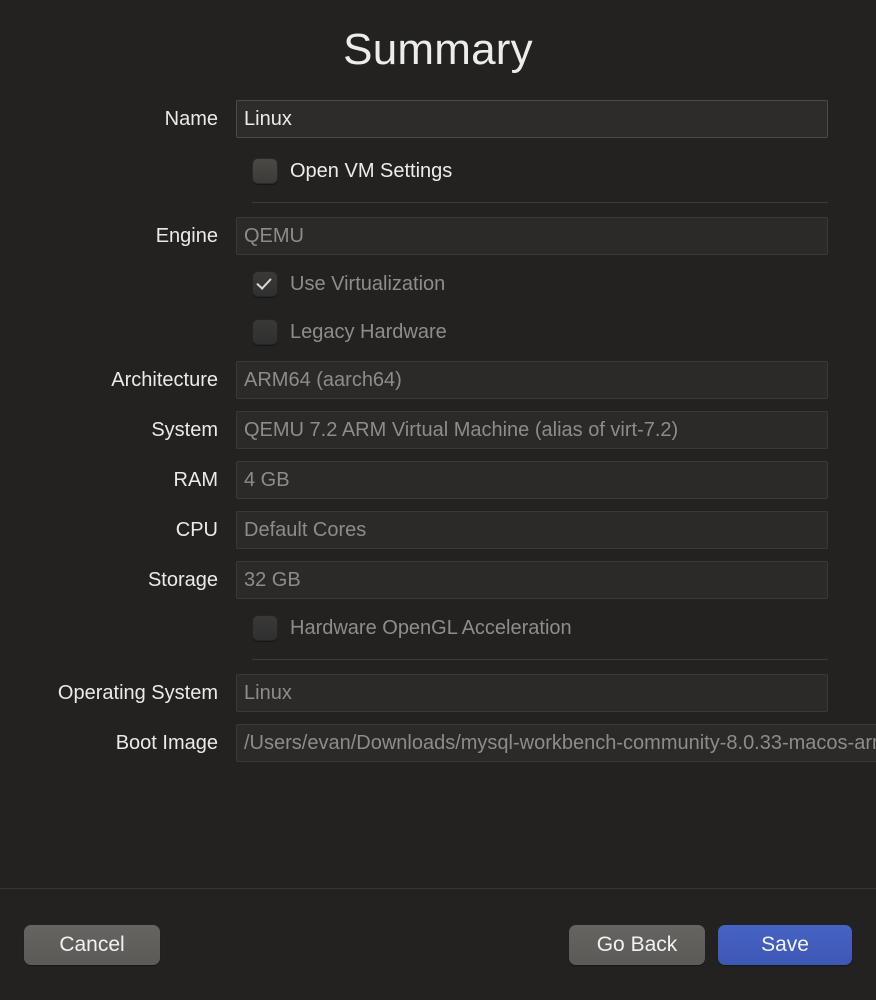 Image resolution: width=876 pixels, height=1000 pixels. I want to click on row-engine: Engine QEMU, so click(426, 236).